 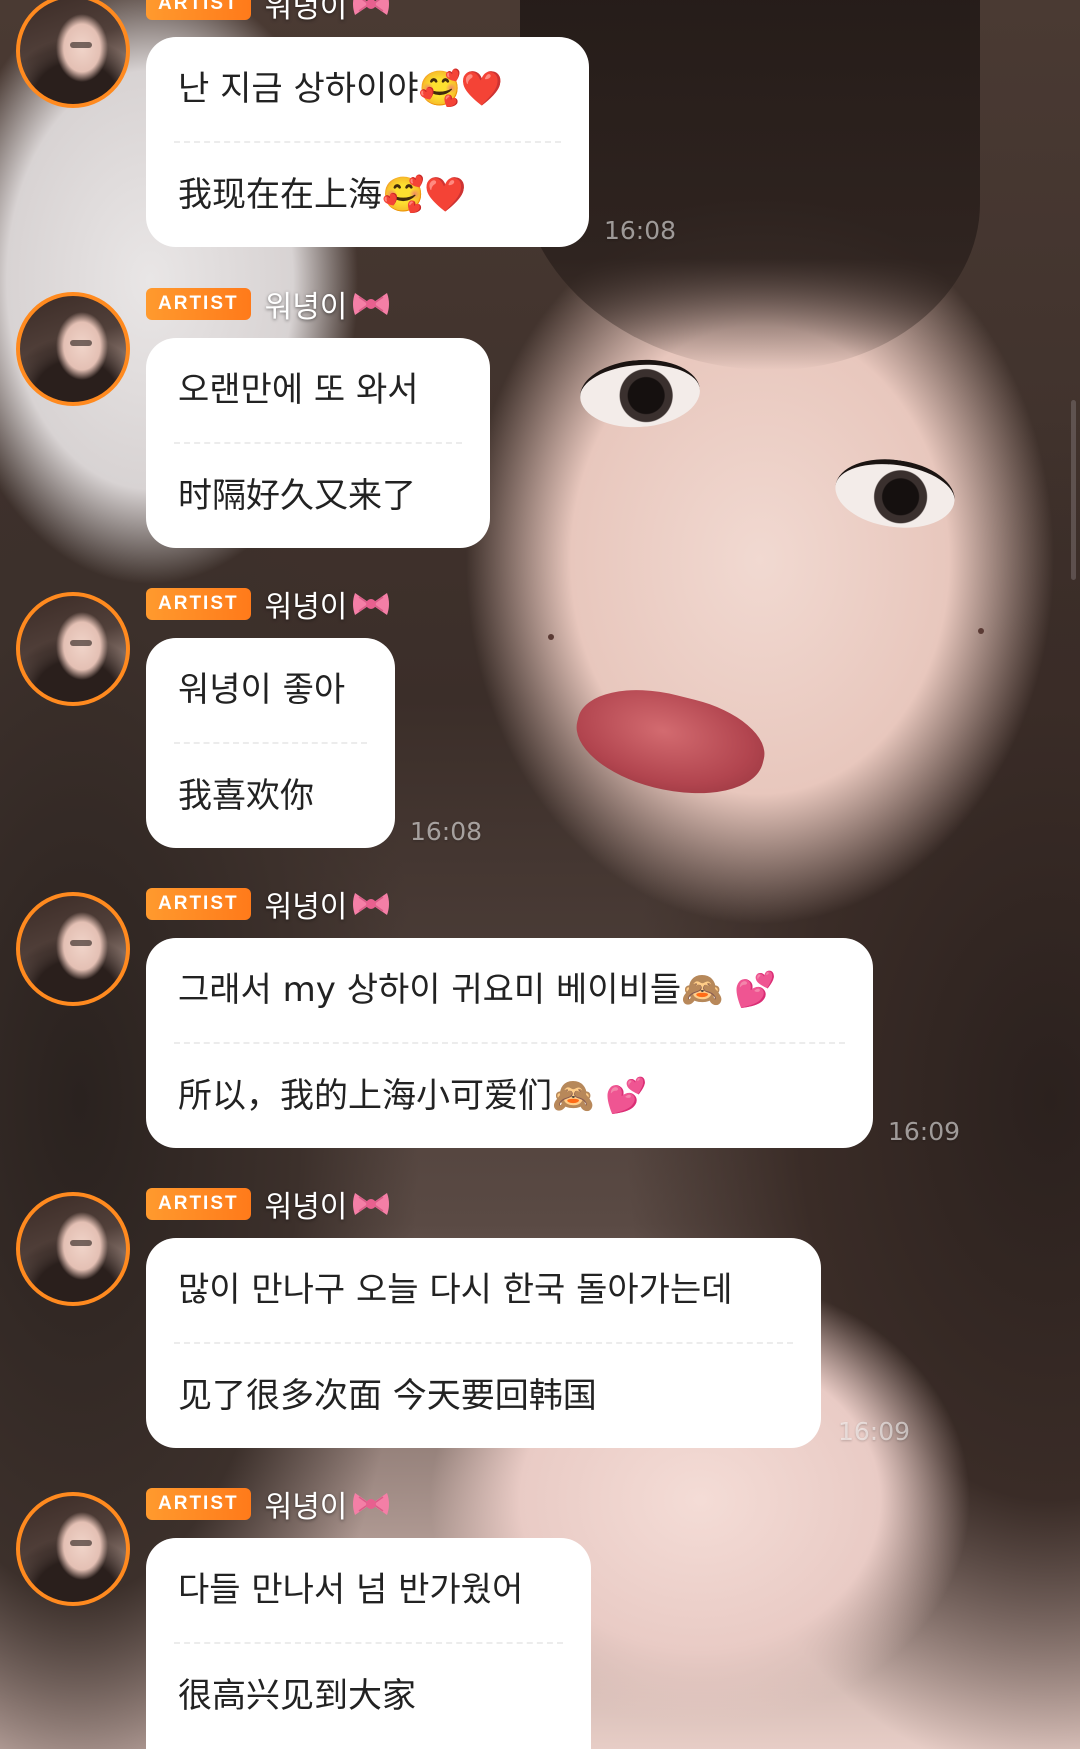 I want to click on message-text-chinese: 见了很多次面 今天要回韩国, so click(x=387, y=1396).